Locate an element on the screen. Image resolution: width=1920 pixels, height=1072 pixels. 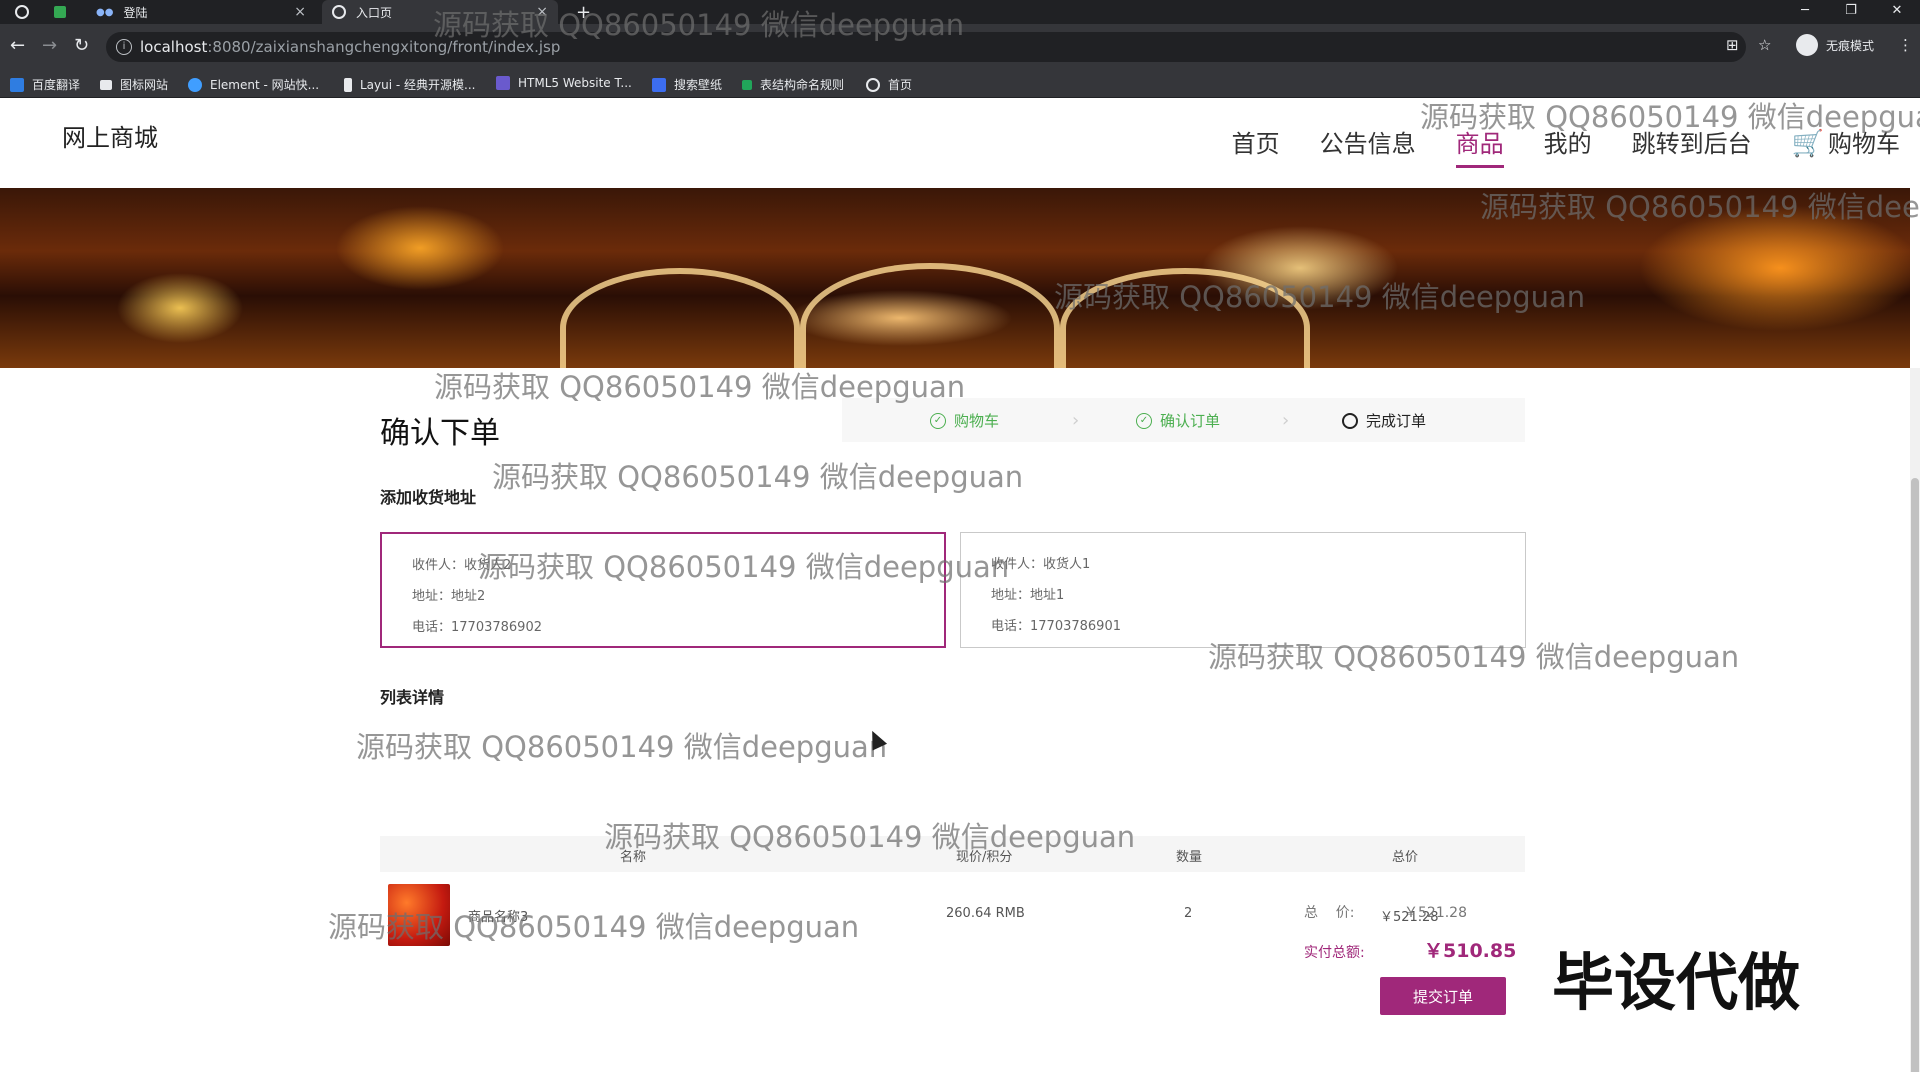
element-icon is located at coordinates (195, 84).